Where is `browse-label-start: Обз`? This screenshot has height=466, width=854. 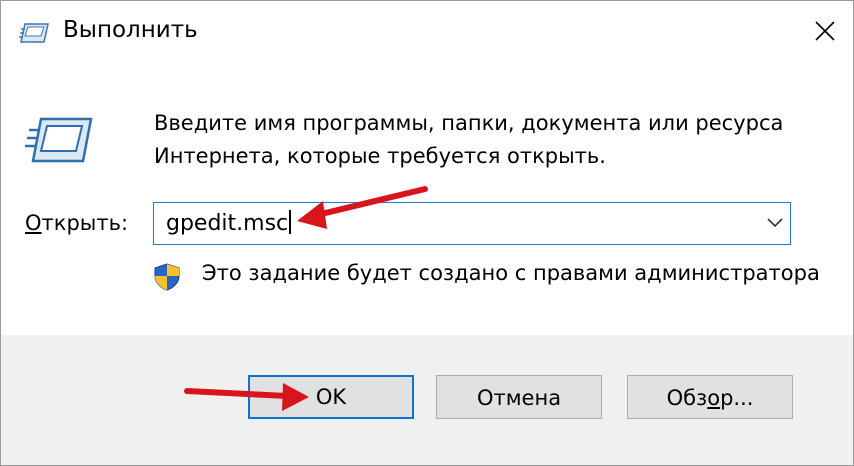 browse-label-start: Обз is located at coordinates (687, 398).